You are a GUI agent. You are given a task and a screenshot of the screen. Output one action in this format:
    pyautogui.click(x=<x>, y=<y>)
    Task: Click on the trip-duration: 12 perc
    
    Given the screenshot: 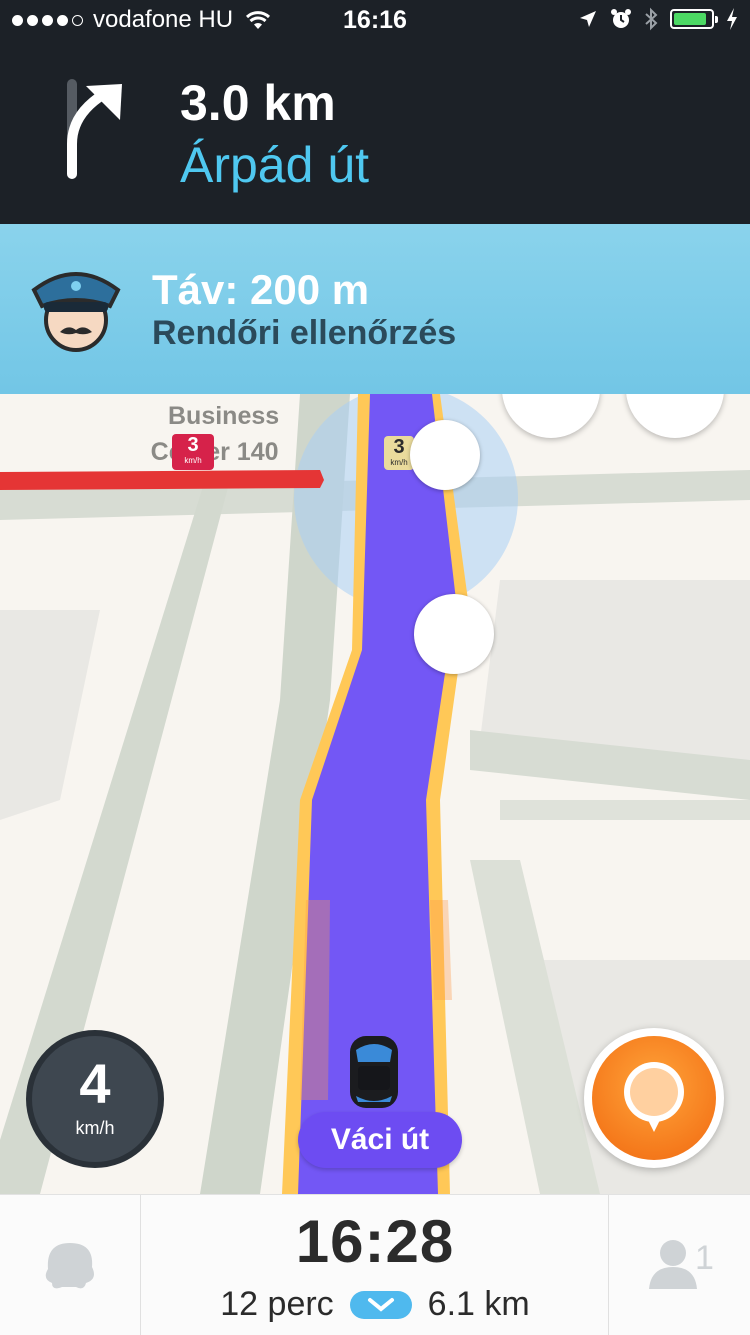 What is the action you would take?
    pyautogui.click(x=277, y=1304)
    